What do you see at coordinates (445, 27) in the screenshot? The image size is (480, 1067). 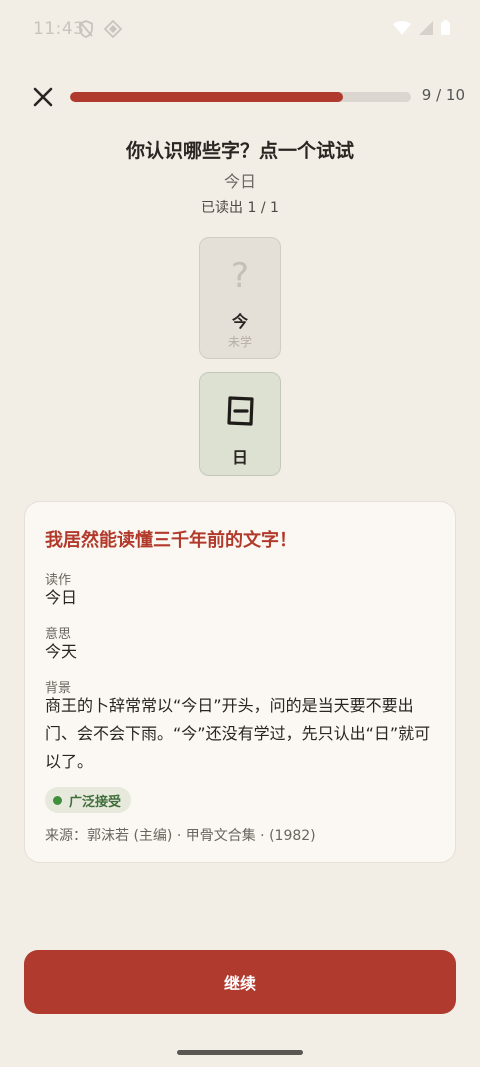 I see `battery-icon` at bounding box center [445, 27].